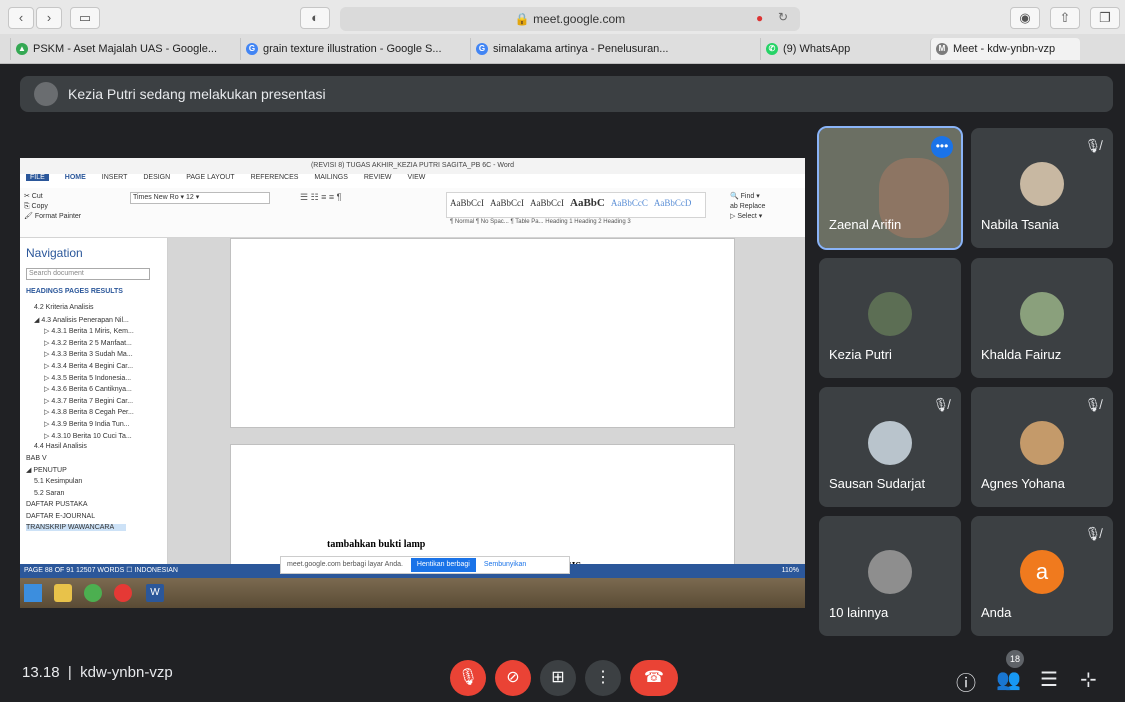 The height and width of the screenshot is (702, 1125). I want to click on participant-tile: 🎙︎̸ Agnes Yohana, so click(1042, 447).